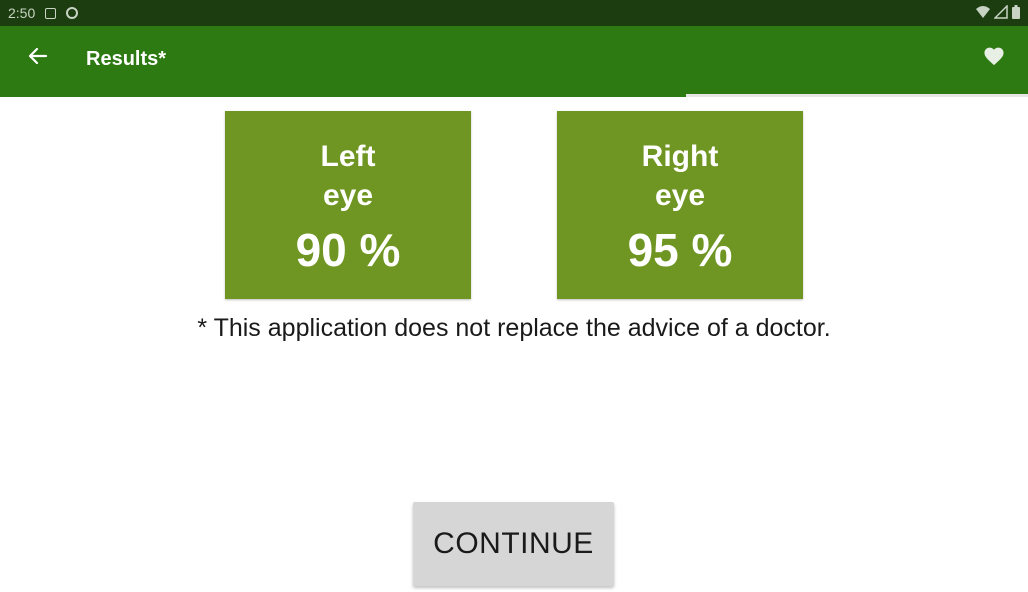 This screenshot has width=1028, height=592. What do you see at coordinates (126, 59) in the screenshot?
I see `page-title: Results*` at bounding box center [126, 59].